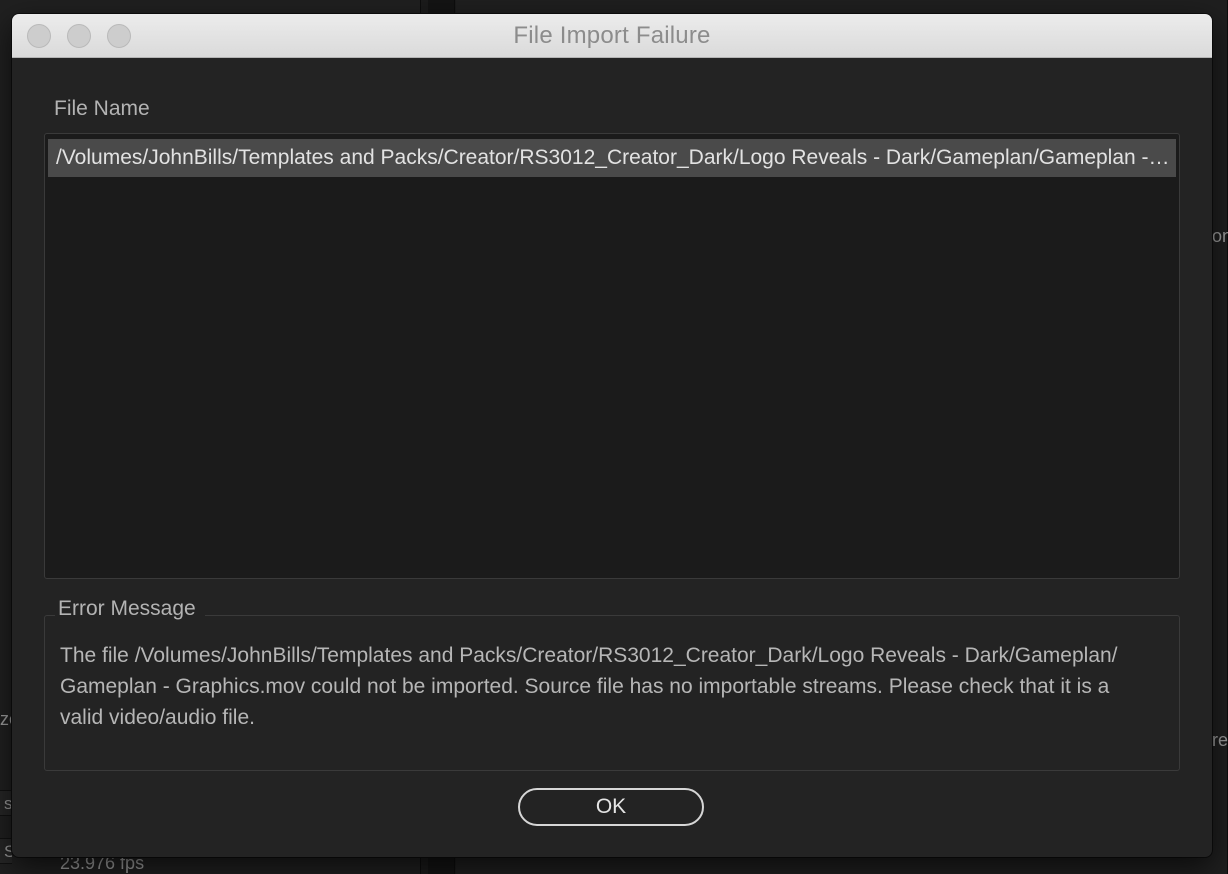  What do you see at coordinates (611, 807) in the screenshot?
I see `ok-button: OK` at bounding box center [611, 807].